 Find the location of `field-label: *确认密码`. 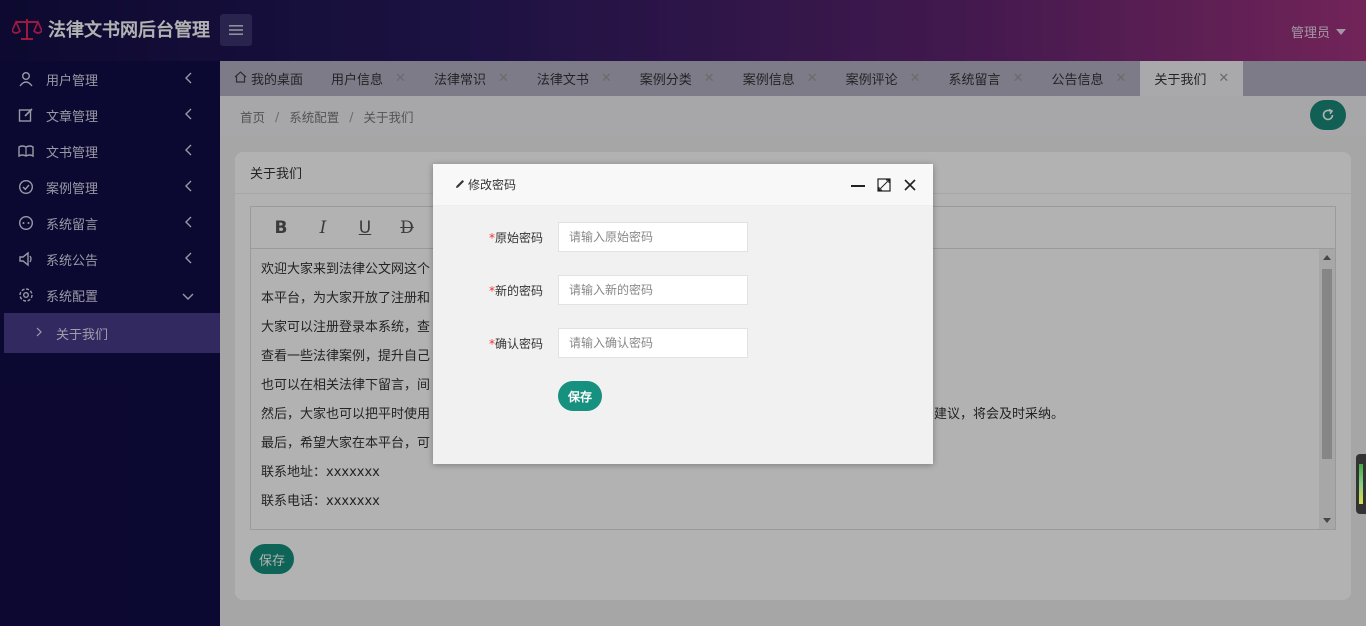

field-label: *确认密码 is located at coordinates (488, 343).